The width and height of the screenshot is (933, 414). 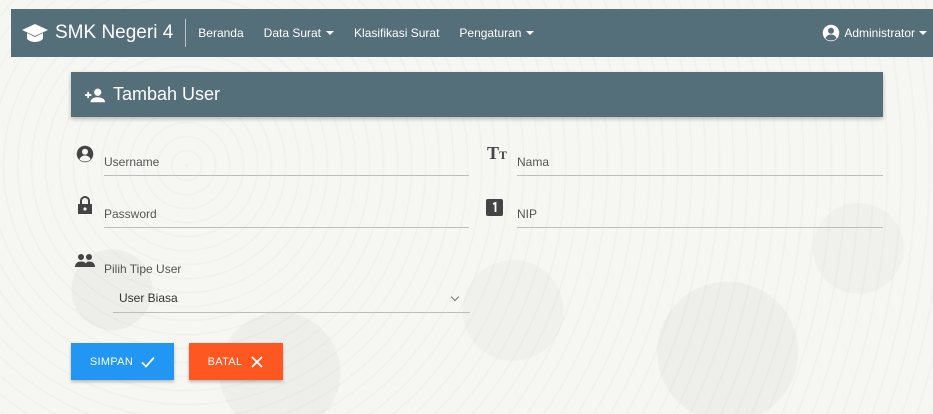 What do you see at coordinates (35, 33) in the screenshot?
I see `graduation-cap-icon` at bounding box center [35, 33].